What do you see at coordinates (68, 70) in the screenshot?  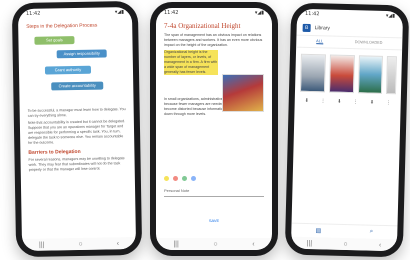 I see `diagram-step: Grant authority` at bounding box center [68, 70].